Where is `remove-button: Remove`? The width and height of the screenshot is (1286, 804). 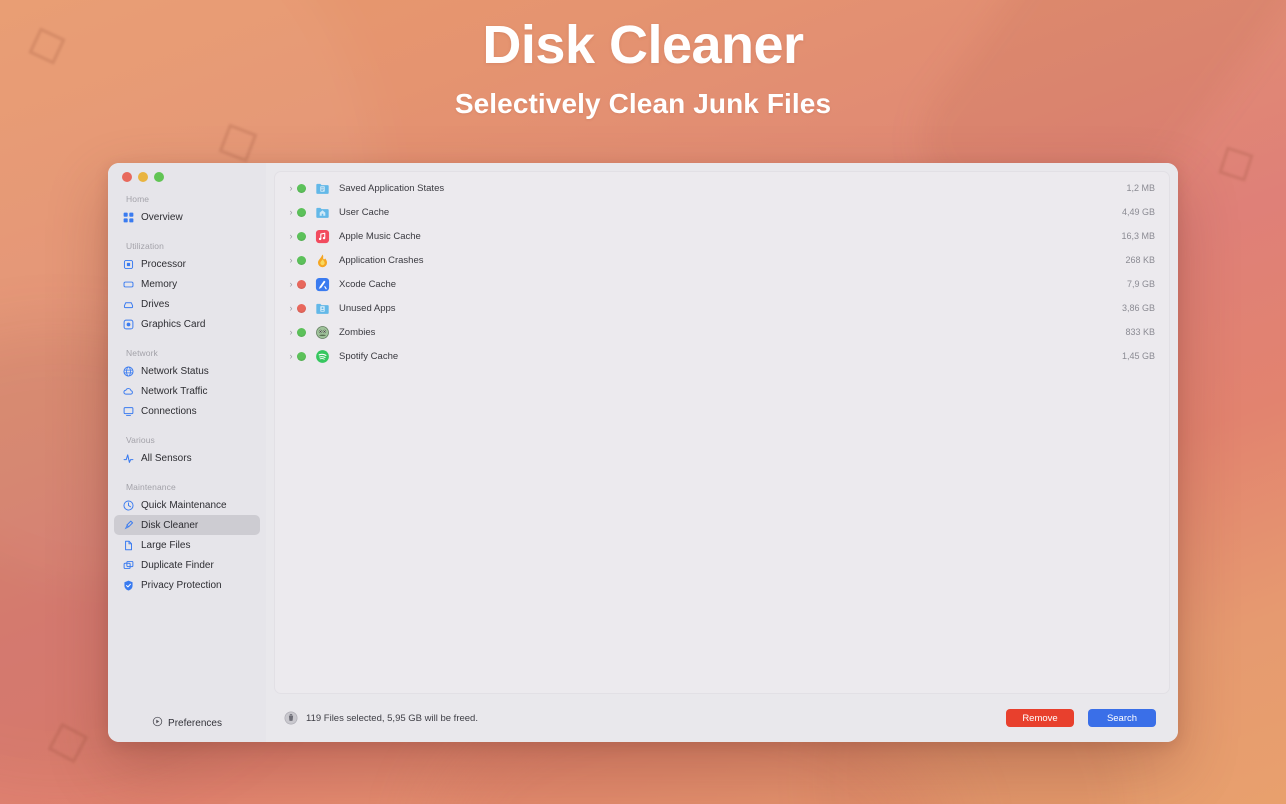 remove-button: Remove is located at coordinates (1040, 718).